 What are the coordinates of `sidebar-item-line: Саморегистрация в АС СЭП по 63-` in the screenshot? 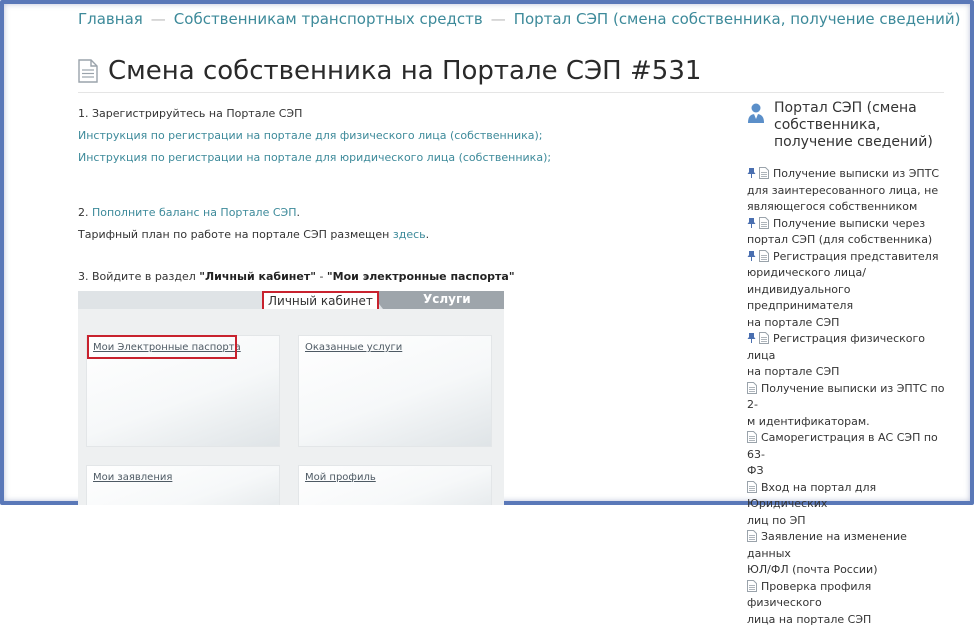 It's located at (847, 446).